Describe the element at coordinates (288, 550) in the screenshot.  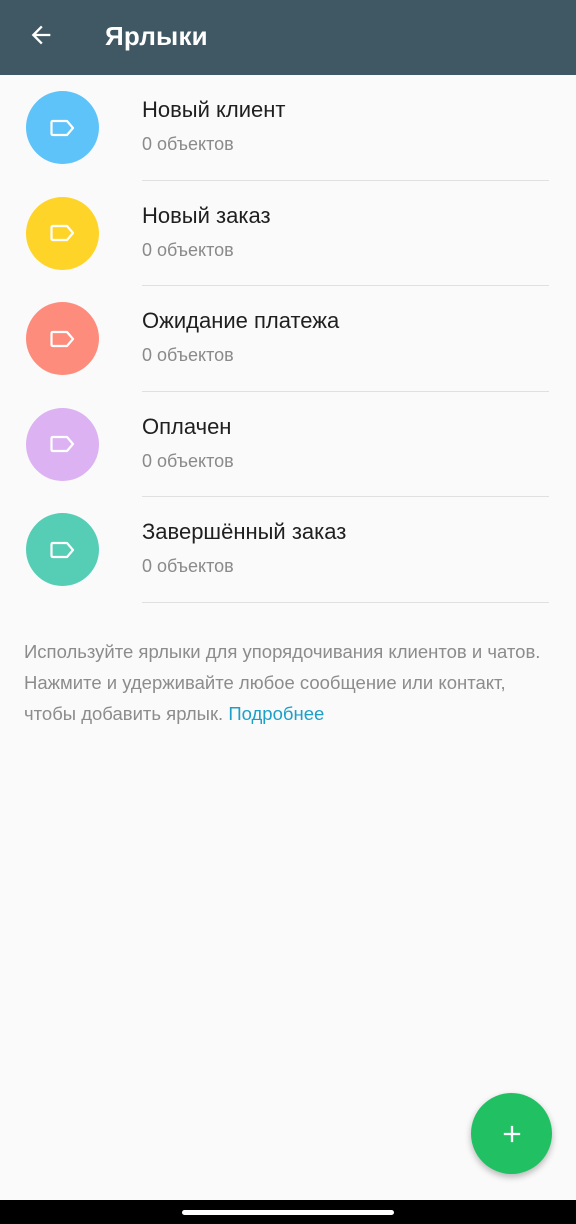
I see `label-item: Завершённый заказ 0 объектов` at that location.